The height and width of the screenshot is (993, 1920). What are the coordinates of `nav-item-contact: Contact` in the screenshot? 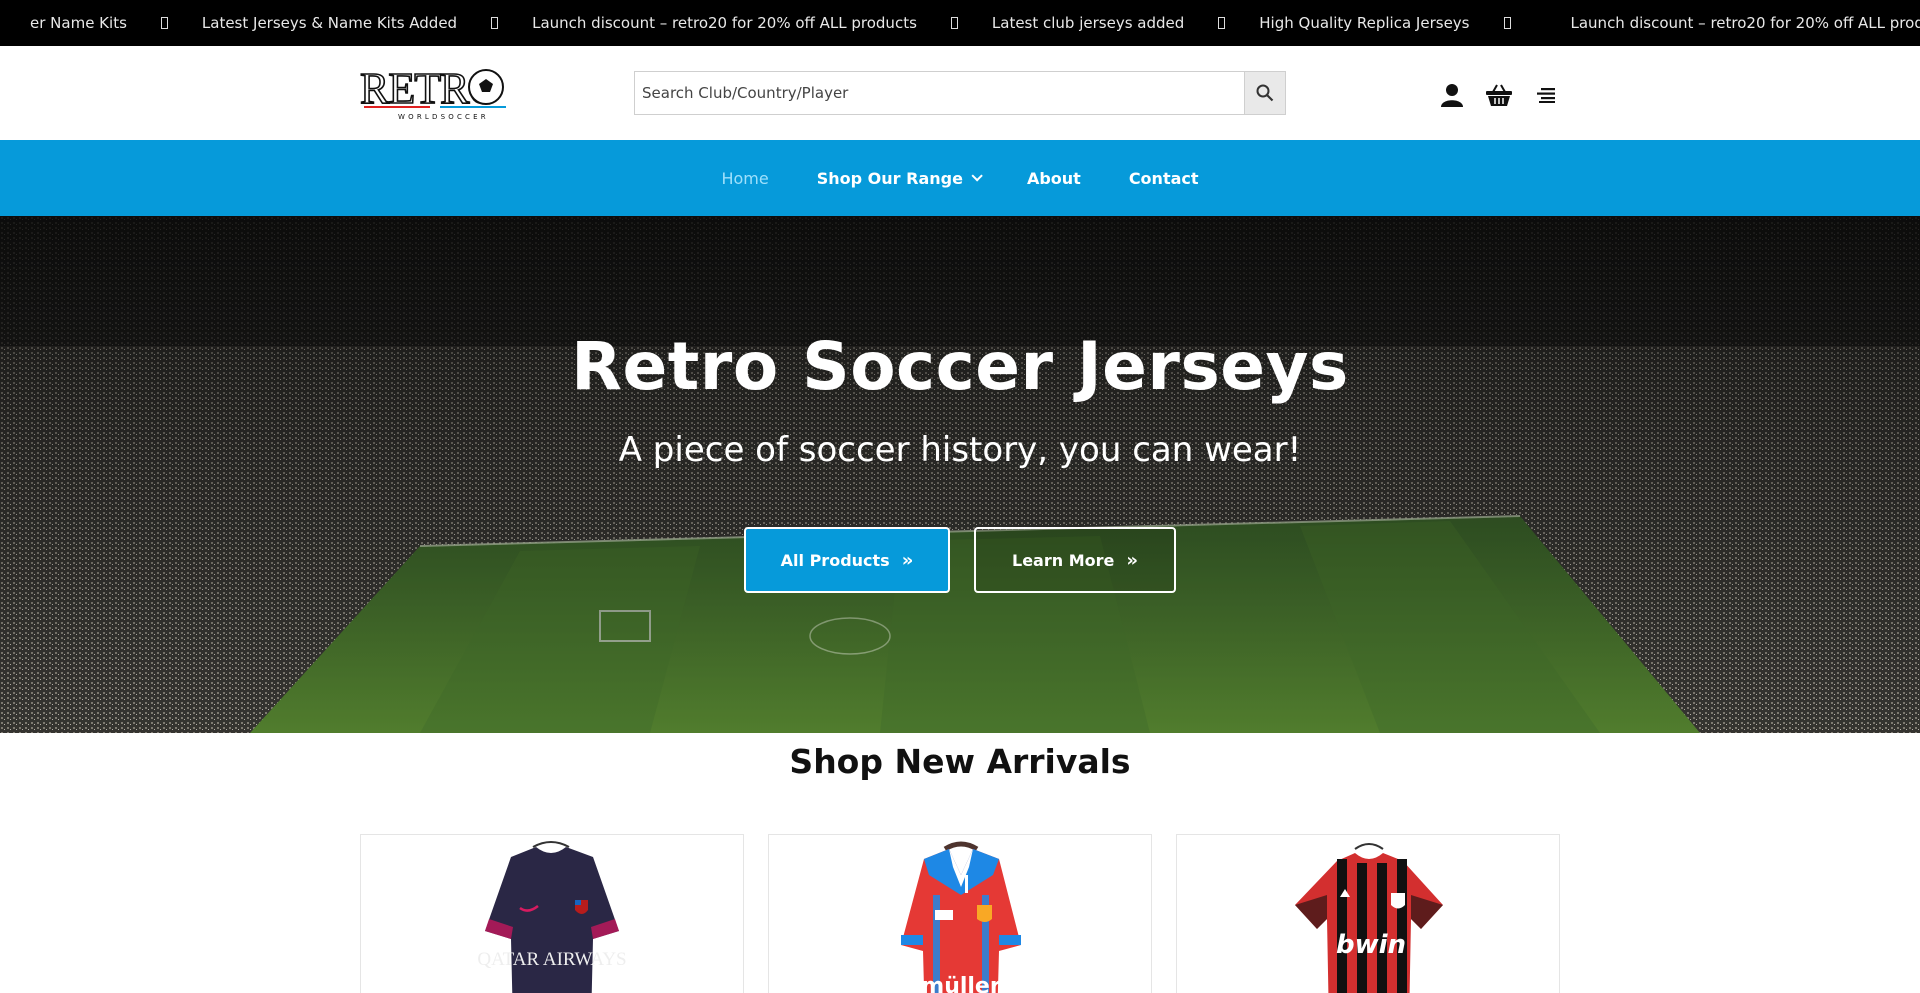 It's located at (1164, 178).